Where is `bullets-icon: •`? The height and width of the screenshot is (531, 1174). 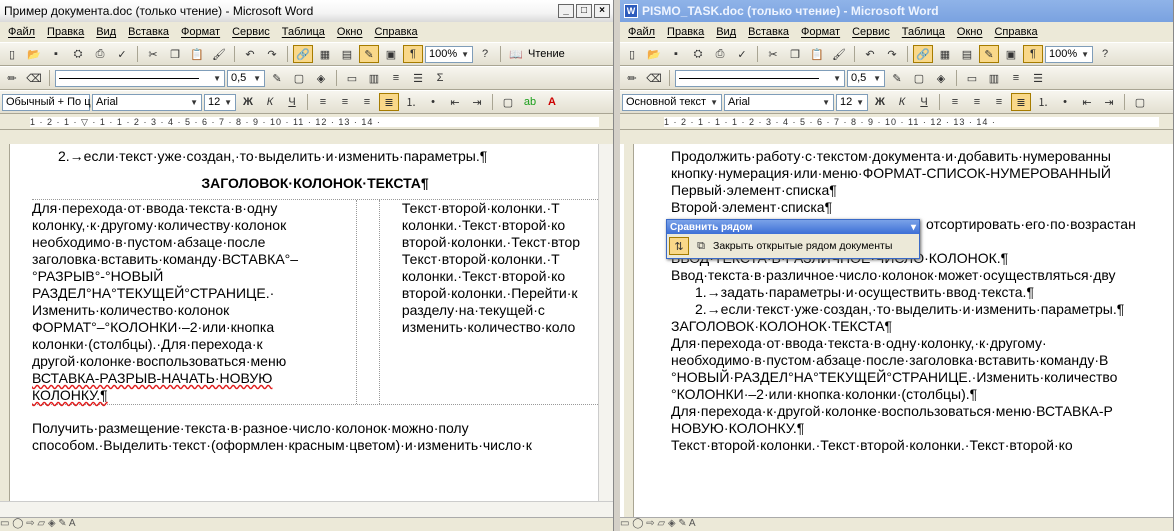 bullets-icon: • is located at coordinates (433, 102).